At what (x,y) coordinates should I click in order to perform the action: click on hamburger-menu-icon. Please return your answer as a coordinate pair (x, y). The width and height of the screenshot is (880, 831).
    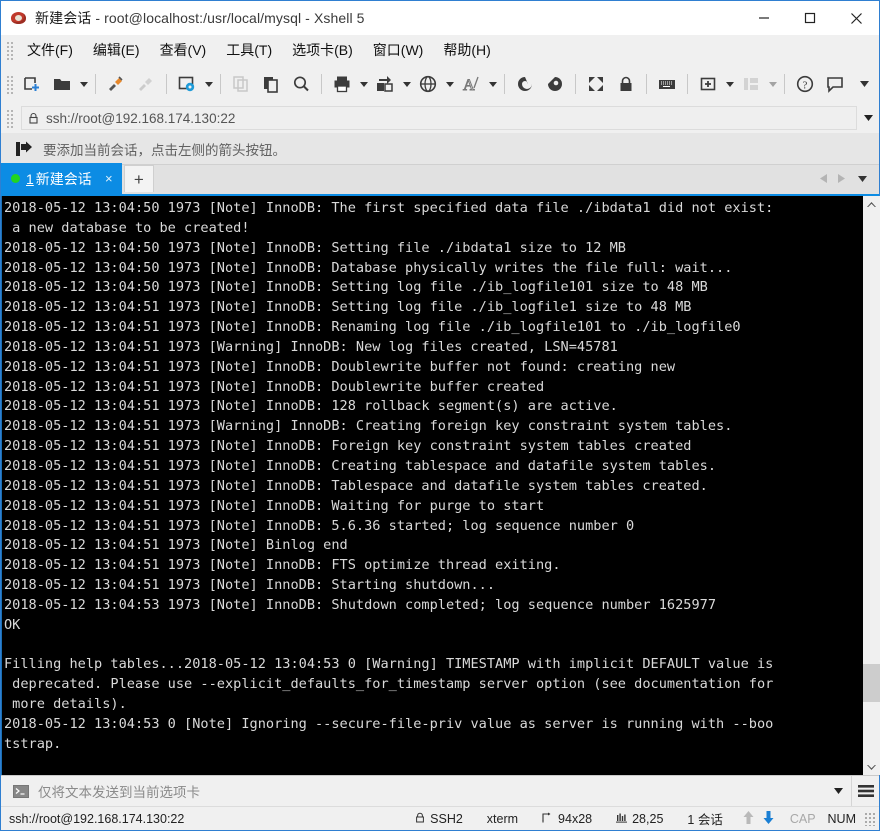
    Looking at the image, I should click on (865, 791).